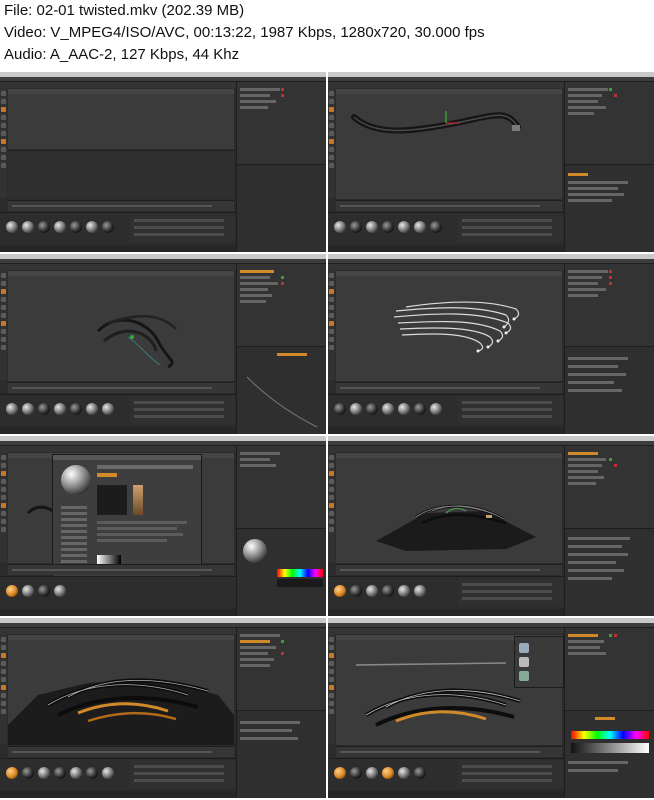 The width and height of the screenshot is (654, 800). What do you see at coordinates (456, 527) in the screenshot?
I see `terrain-cables-object` at bounding box center [456, 527].